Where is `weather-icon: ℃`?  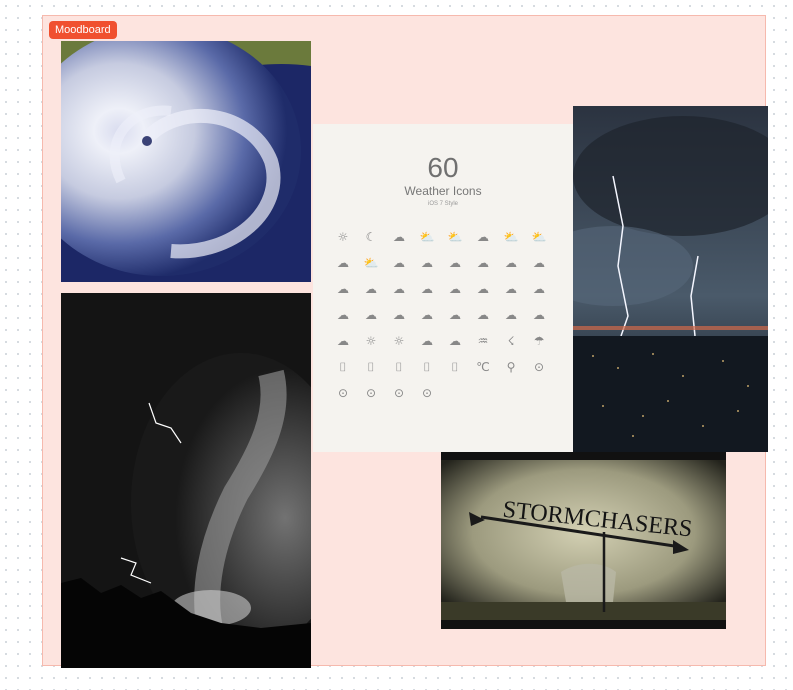
weather-icon: ℃ is located at coordinates (483, 367).